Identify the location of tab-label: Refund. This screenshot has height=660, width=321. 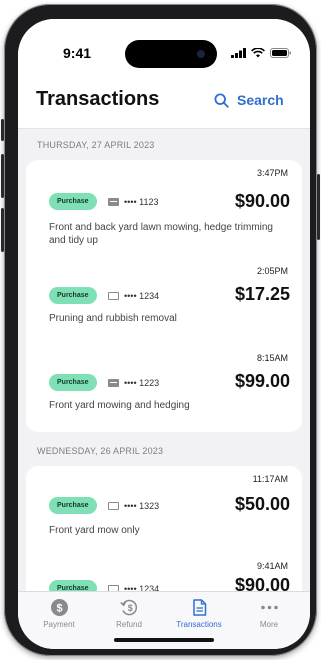
(129, 624).